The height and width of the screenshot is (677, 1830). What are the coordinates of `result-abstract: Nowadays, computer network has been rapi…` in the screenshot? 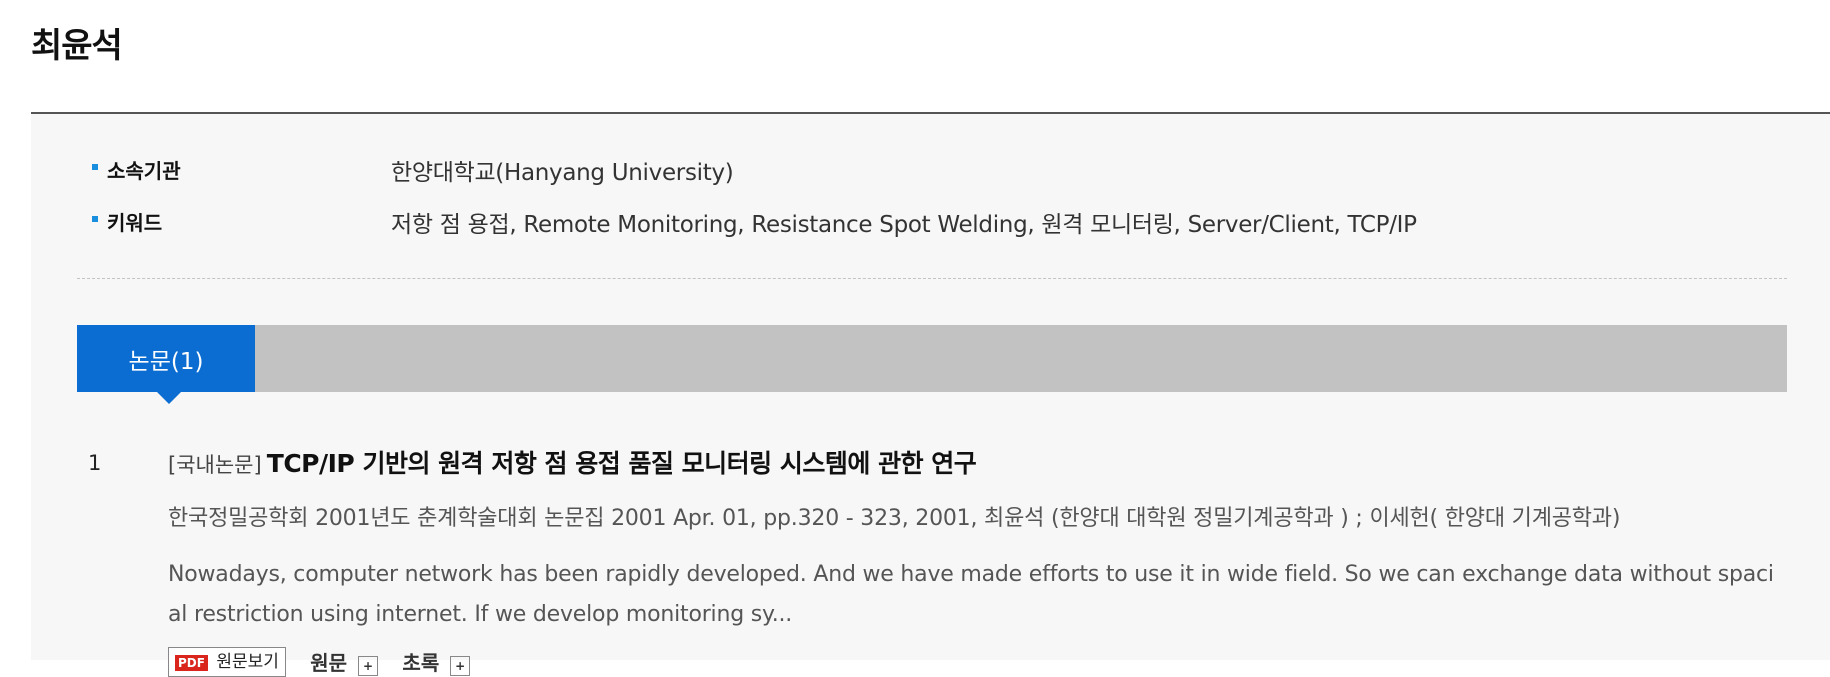 It's located at (971, 594).